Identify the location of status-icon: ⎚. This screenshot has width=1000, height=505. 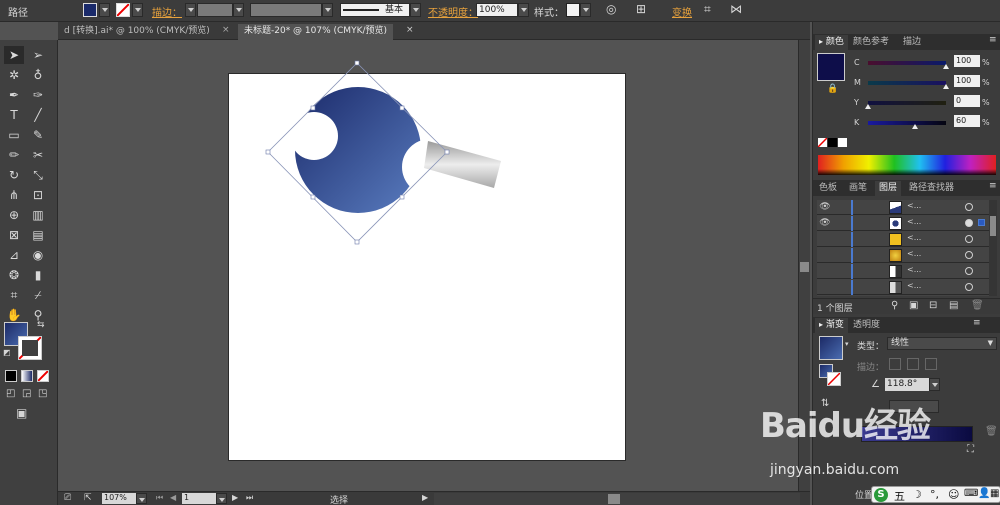
(67, 498).